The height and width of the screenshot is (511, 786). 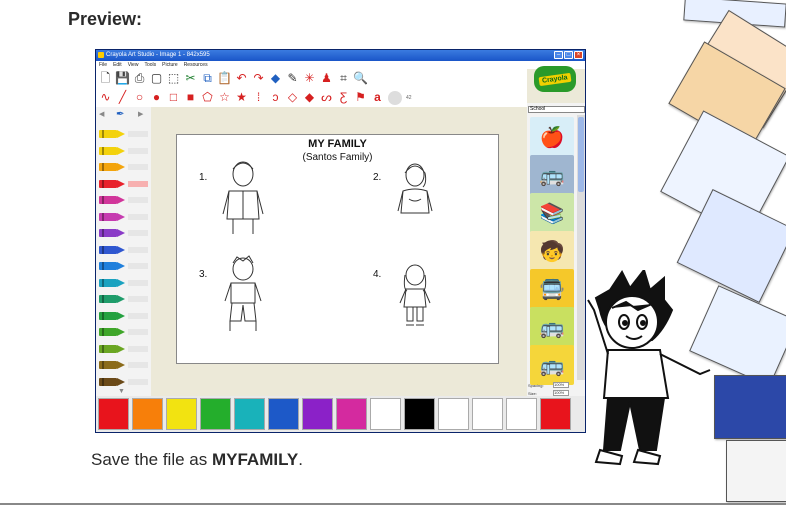 What do you see at coordinates (556, 109) in the screenshot?
I see `gallery-category-select: School` at bounding box center [556, 109].